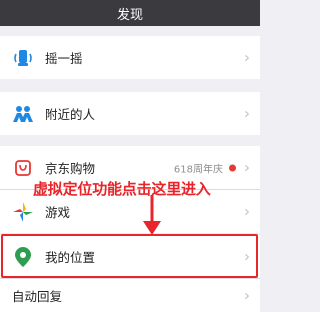 The width and height of the screenshot is (320, 312). I want to click on menu-item-label: 游戏, so click(58, 212).